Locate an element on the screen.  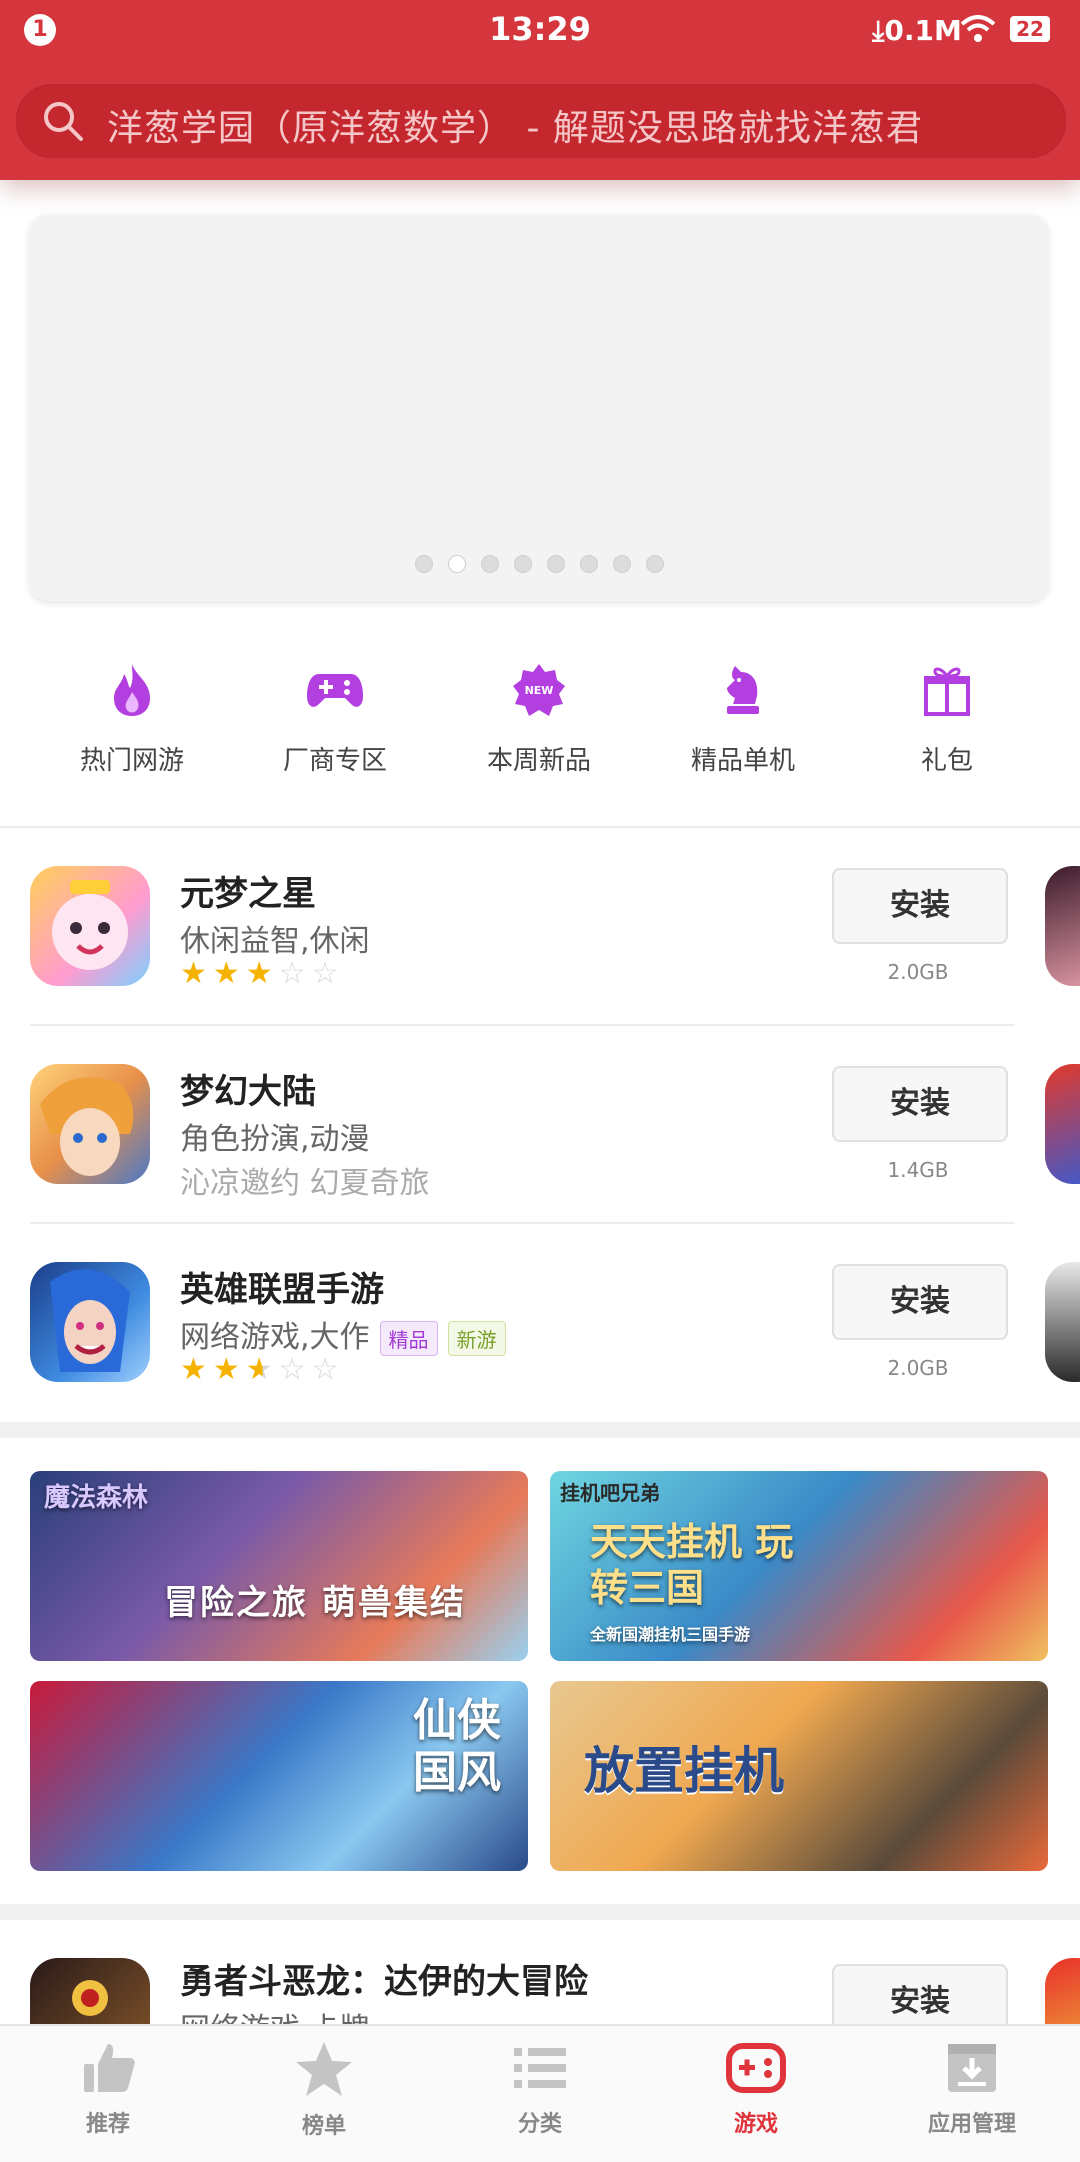
app-name: 英雄联盟手游 is located at coordinates (282, 1290).